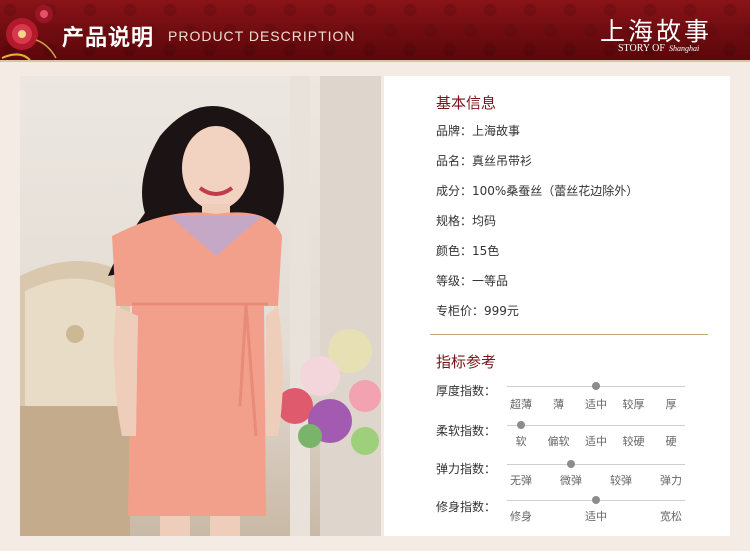  I want to click on section-title-cn: 产品说明, so click(108, 38).